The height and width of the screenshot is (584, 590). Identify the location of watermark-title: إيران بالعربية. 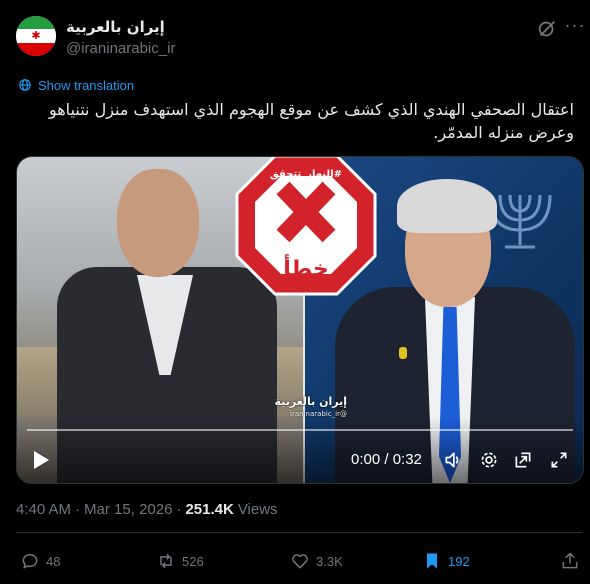
(310, 401).